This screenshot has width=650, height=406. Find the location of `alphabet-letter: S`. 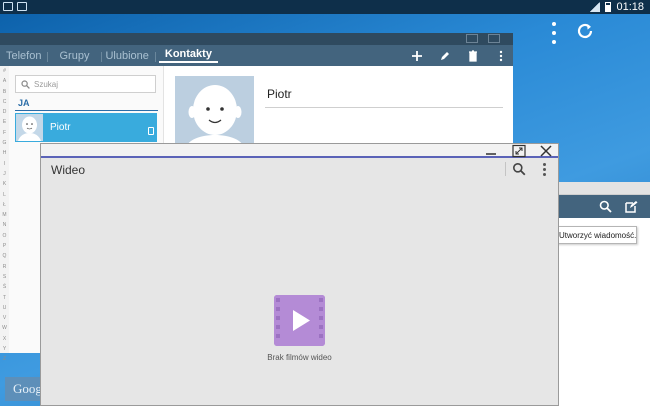

alphabet-letter: S is located at coordinates (4, 277).